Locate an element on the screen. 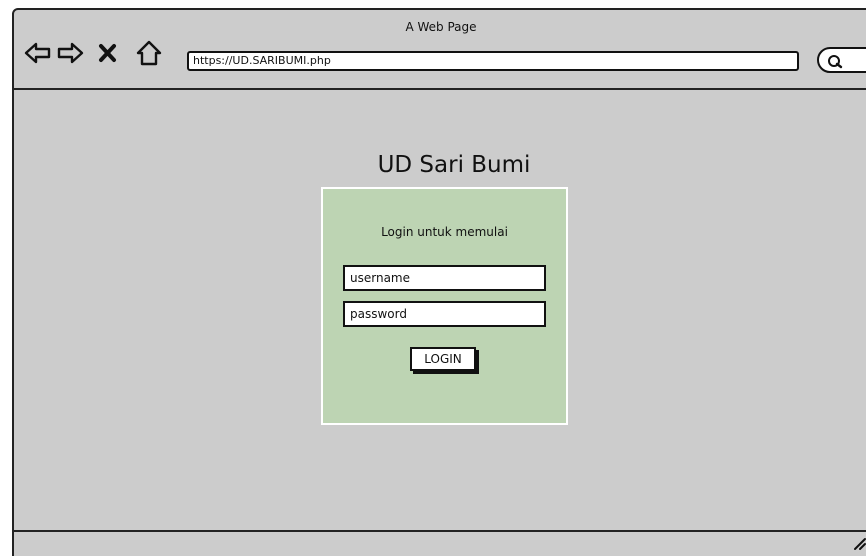 The width and height of the screenshot is (866, 556). login-button: LOGIN is located at coordinates (443, 359).